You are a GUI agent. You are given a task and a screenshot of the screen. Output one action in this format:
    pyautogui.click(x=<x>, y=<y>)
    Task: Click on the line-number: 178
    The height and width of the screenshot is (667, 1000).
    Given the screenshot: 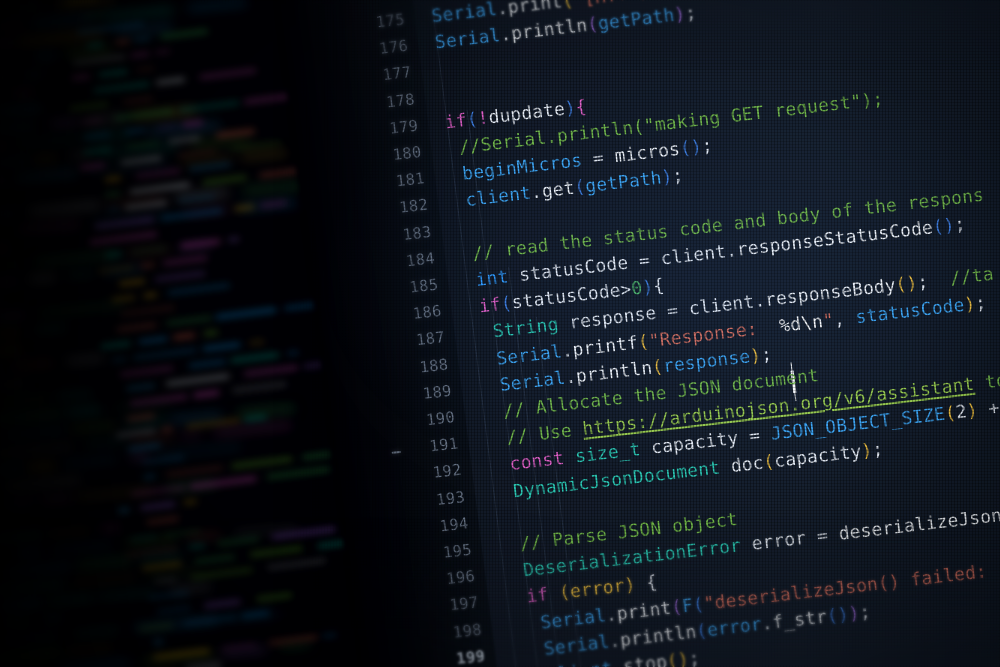 What is the action you would take?
    pyautogui.click(x=384, y=102)
    